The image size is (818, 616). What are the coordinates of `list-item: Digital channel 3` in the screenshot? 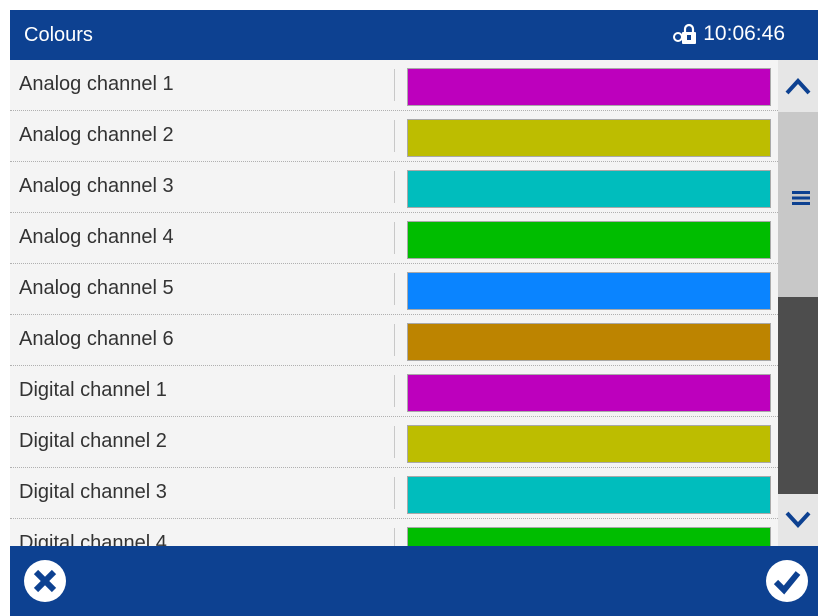 It's located at (394, 493).